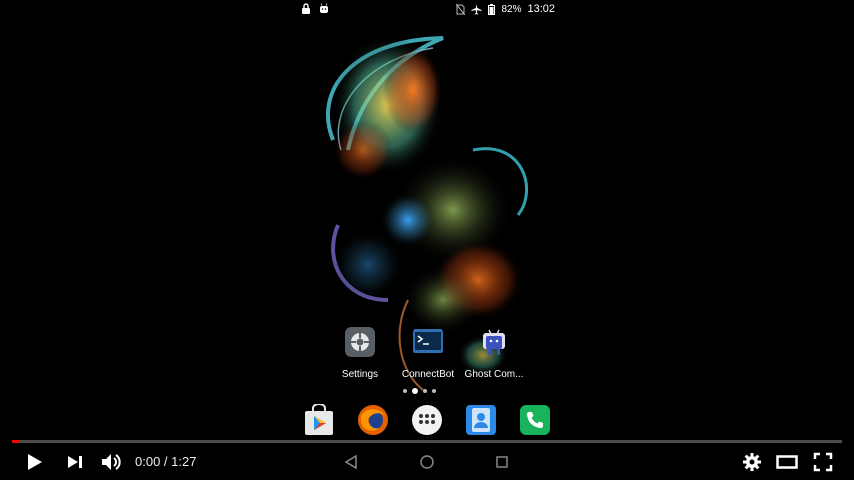 Image resolution: width=854 pixels, height=480 pixels. Describe the element at coordinates (502, 462) in the screenshot. I see `android-recents-icon` at that location.